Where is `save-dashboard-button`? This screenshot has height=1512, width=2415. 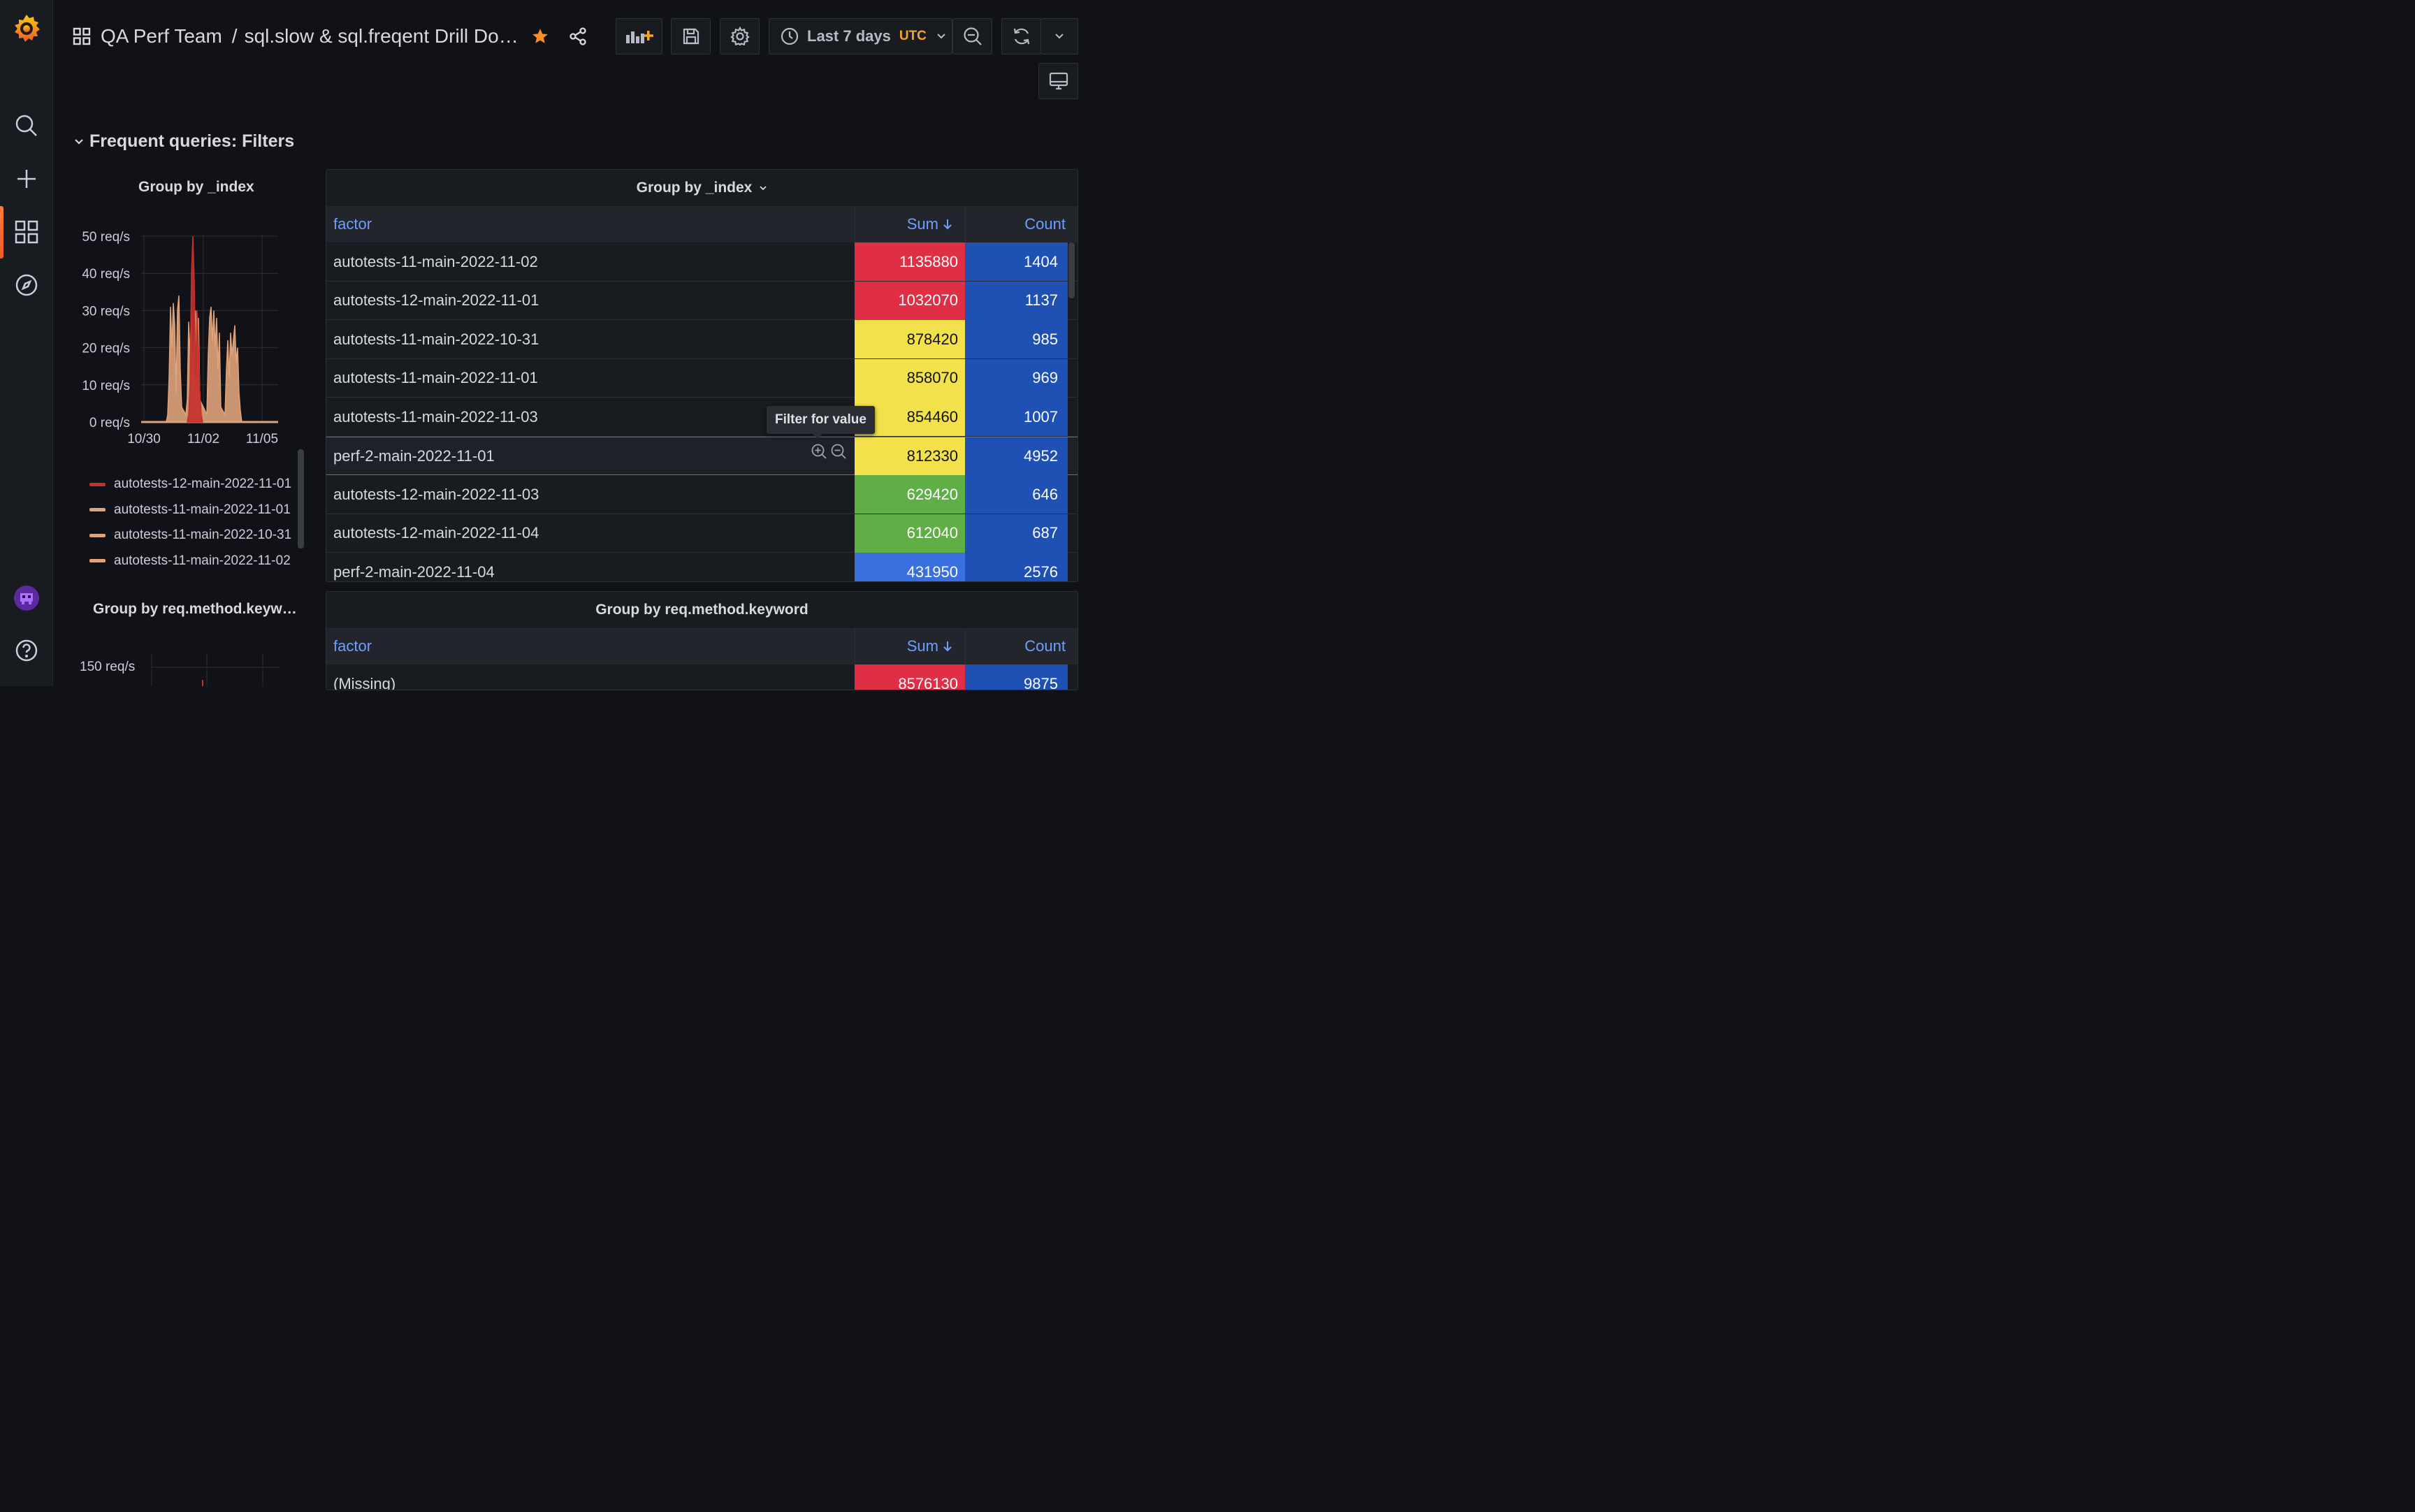 save-dashboard-button is located at coordinates (691, 36).